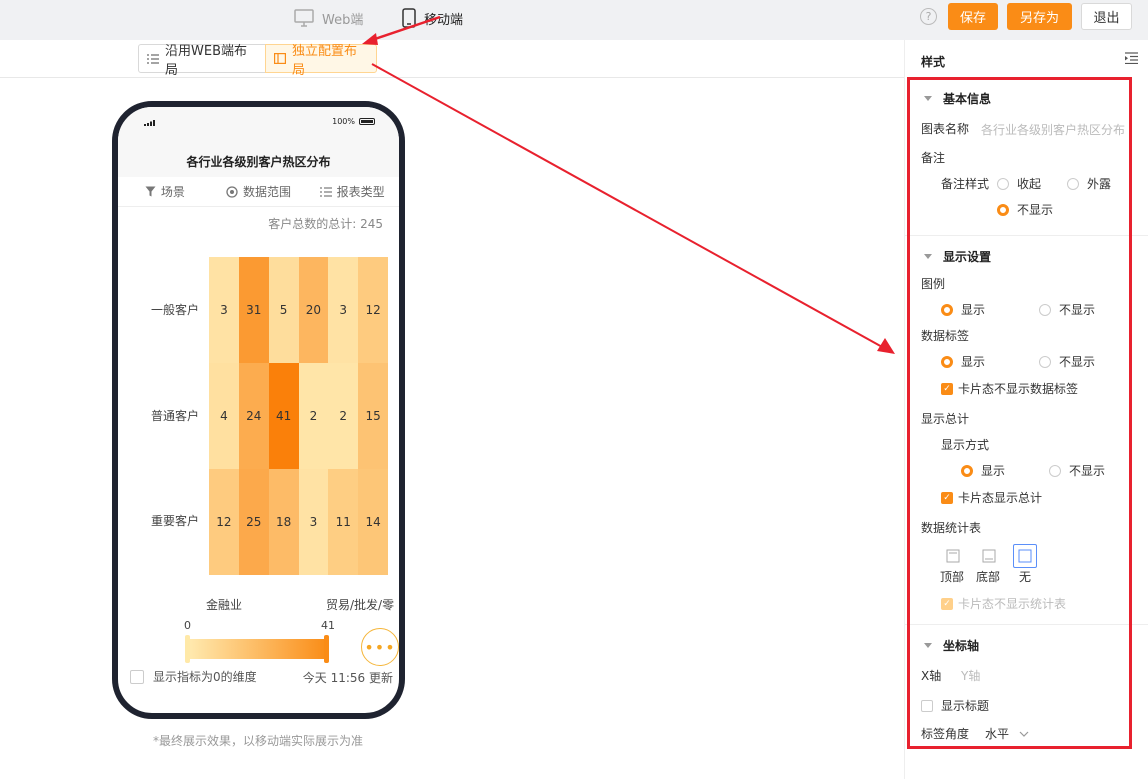 The width and height of the screenshot is (1148, 779). What do you see at coordinates (283, 416) in the screenshot?
I see `heatmap-cell: 41` at bounding box center [283, 416].